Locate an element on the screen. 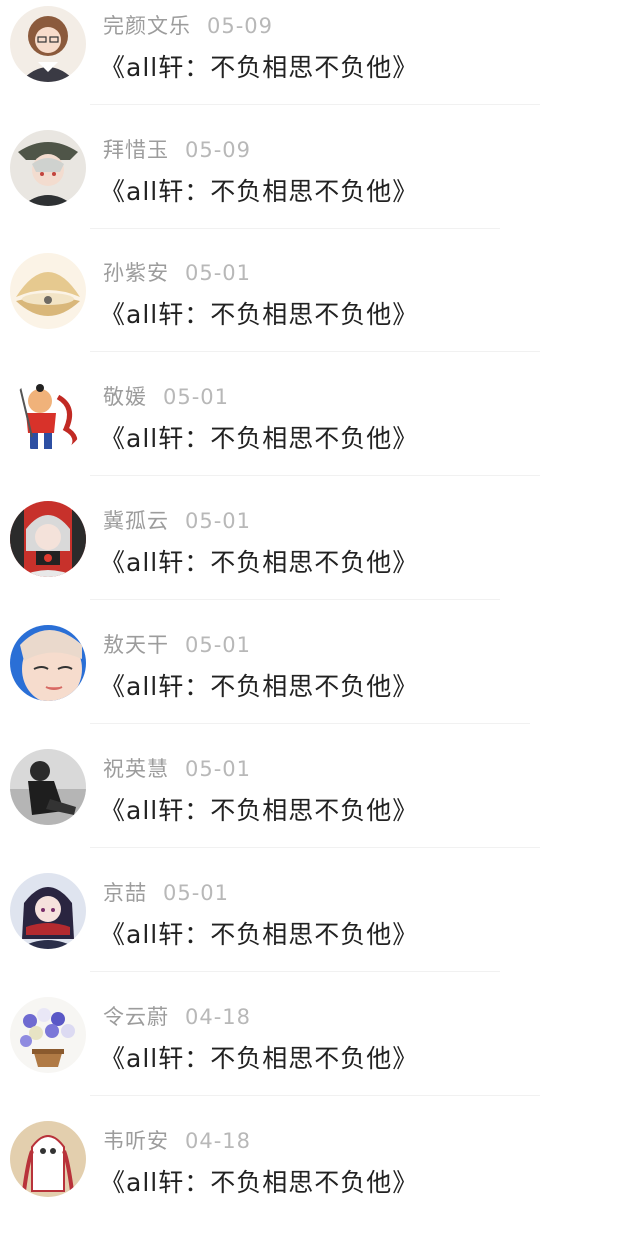 Image resolution: width=640 pixels, height=1239 pixels. username: 拜惜玉 is located at coordinates (136, 150).